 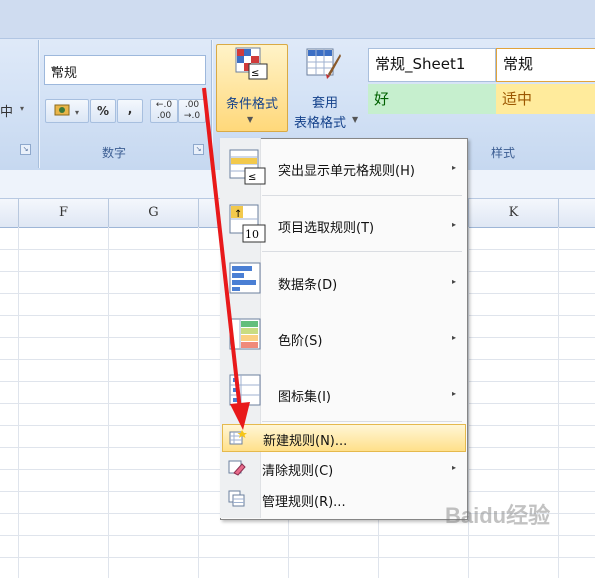 What do you see at coordinates (9, 213) in the screenshot?
I see `column-header-blank` at bounding box center [9, 213].